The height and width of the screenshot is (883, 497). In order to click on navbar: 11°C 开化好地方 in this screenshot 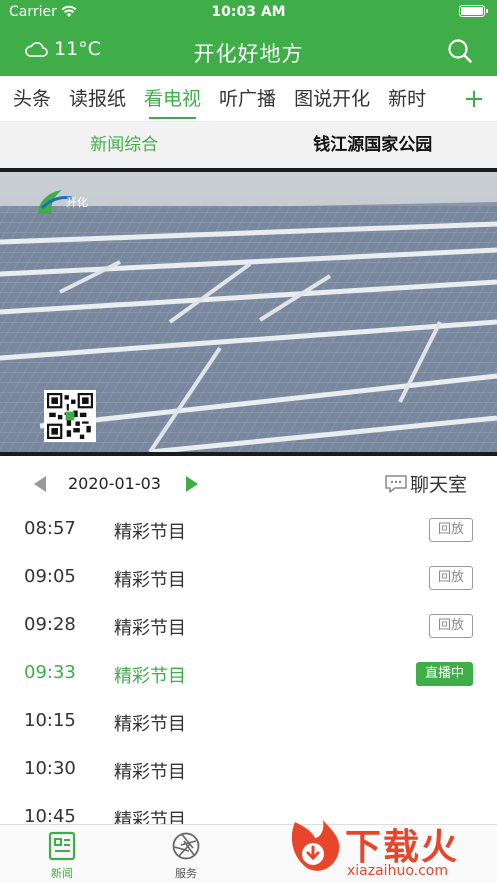, I will do `click(248, 51)`.